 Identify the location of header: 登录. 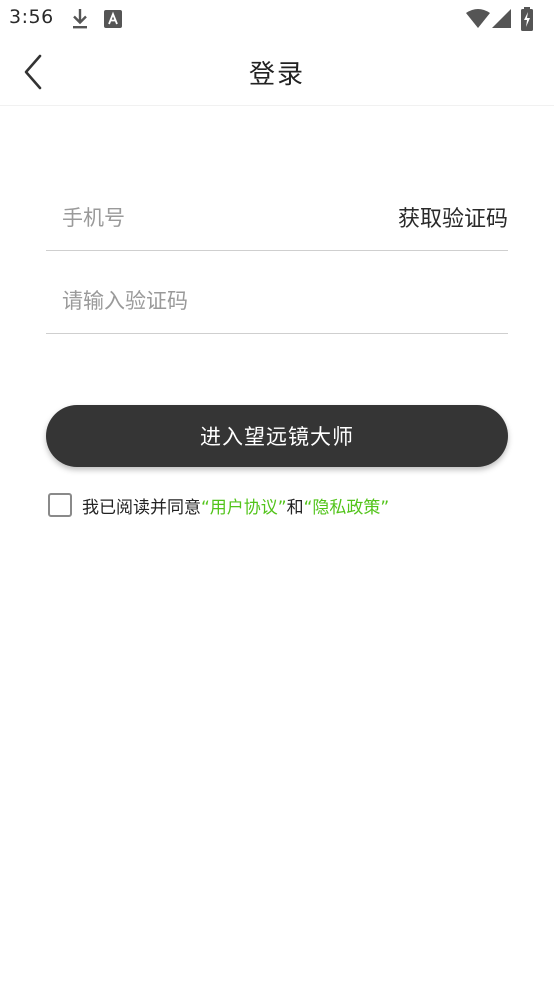
(277, 72).